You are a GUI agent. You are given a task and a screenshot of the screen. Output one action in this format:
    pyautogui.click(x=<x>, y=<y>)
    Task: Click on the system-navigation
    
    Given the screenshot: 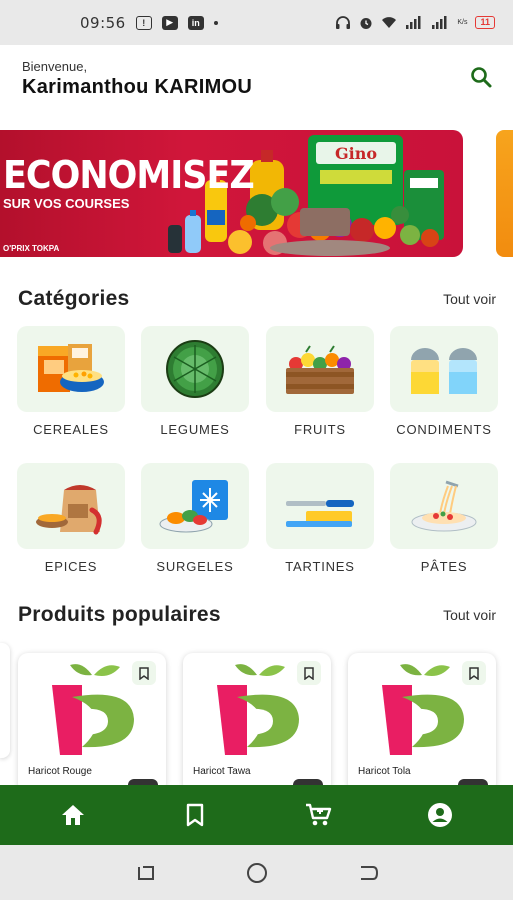 What is the action you would take?
    pyautogui.click(x=256, y=872)
    